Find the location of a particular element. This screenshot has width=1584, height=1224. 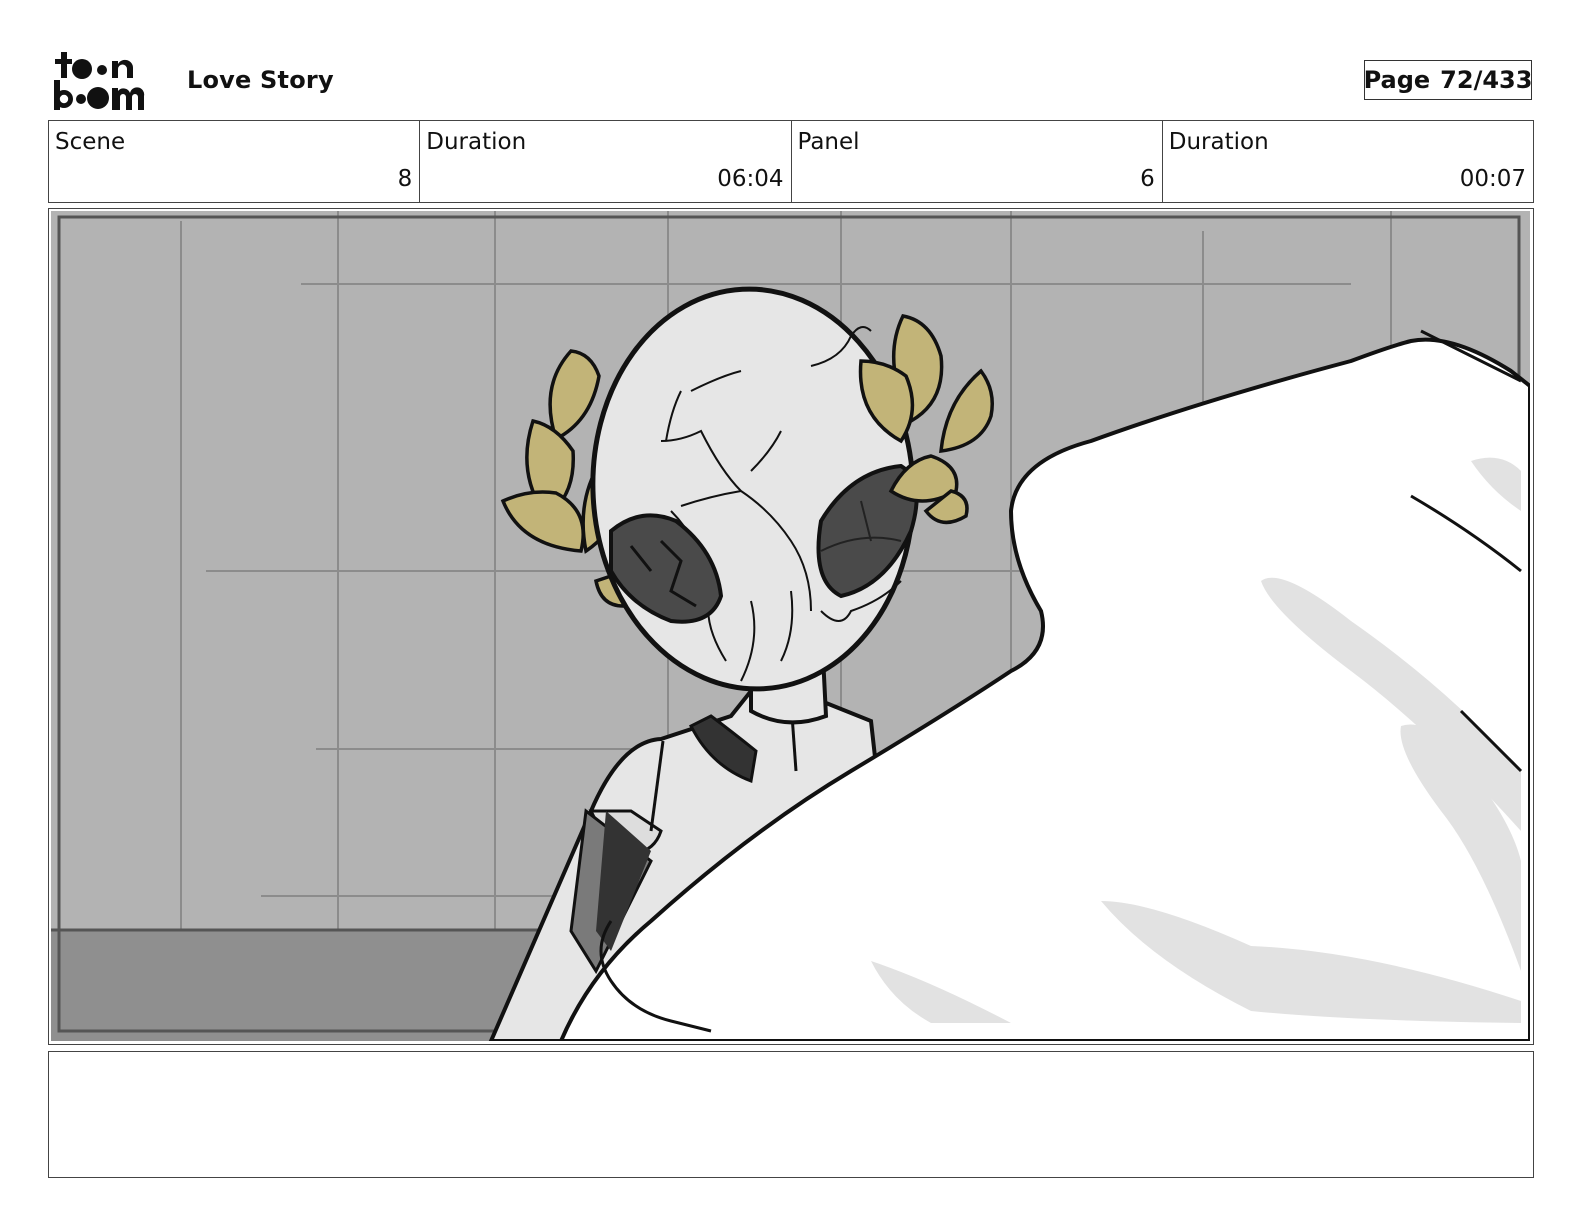

panel-duration-label: Duration is located at coordinates (1218, 142).